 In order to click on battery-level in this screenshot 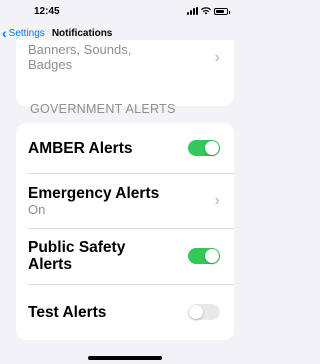, I will do `click(220, 11)`.